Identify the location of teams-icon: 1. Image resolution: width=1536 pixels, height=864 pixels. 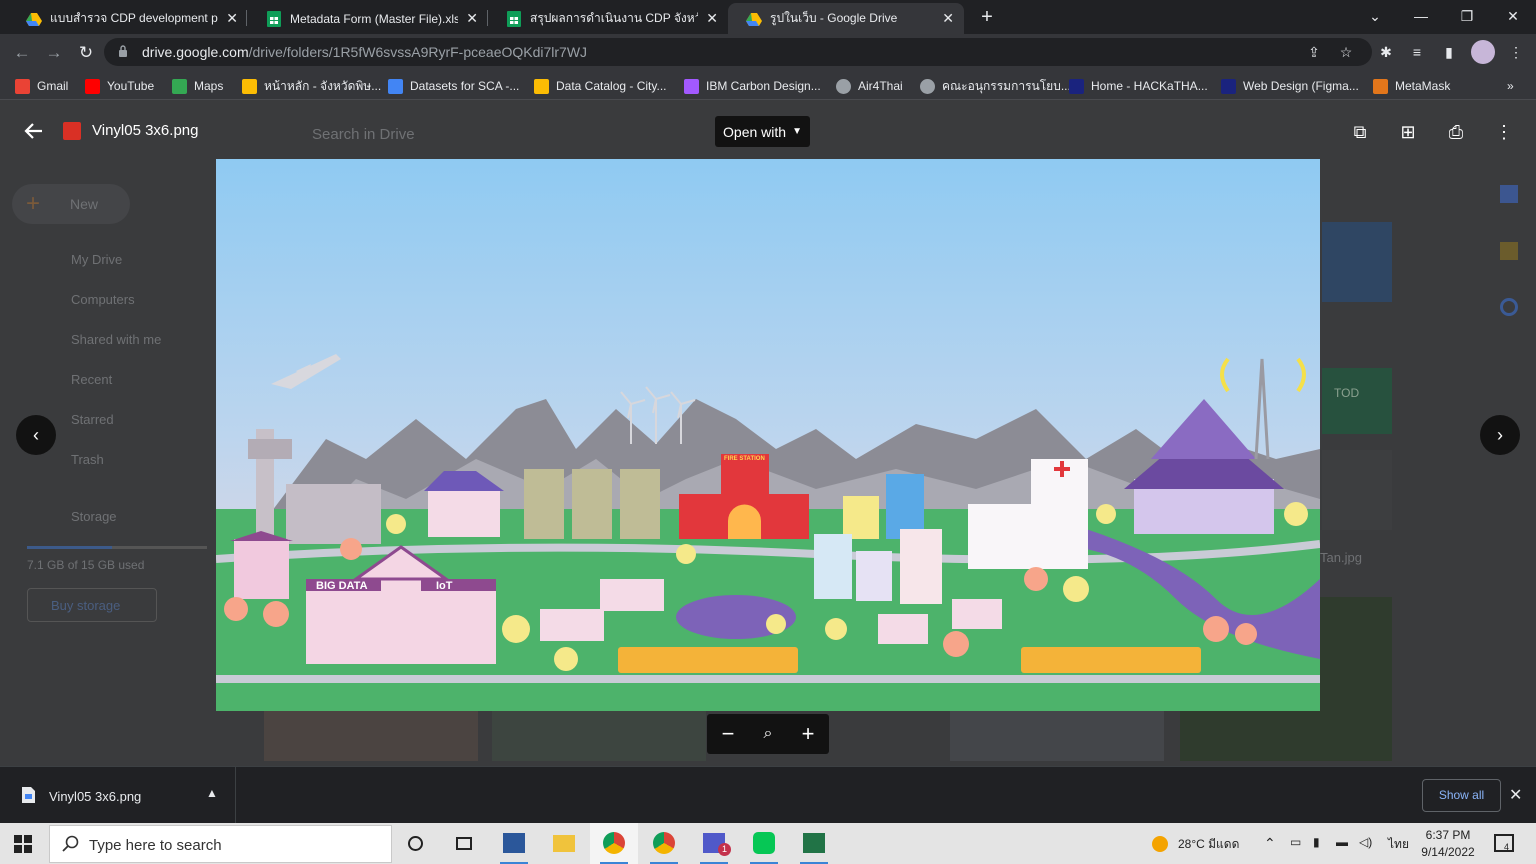
(714, 843).